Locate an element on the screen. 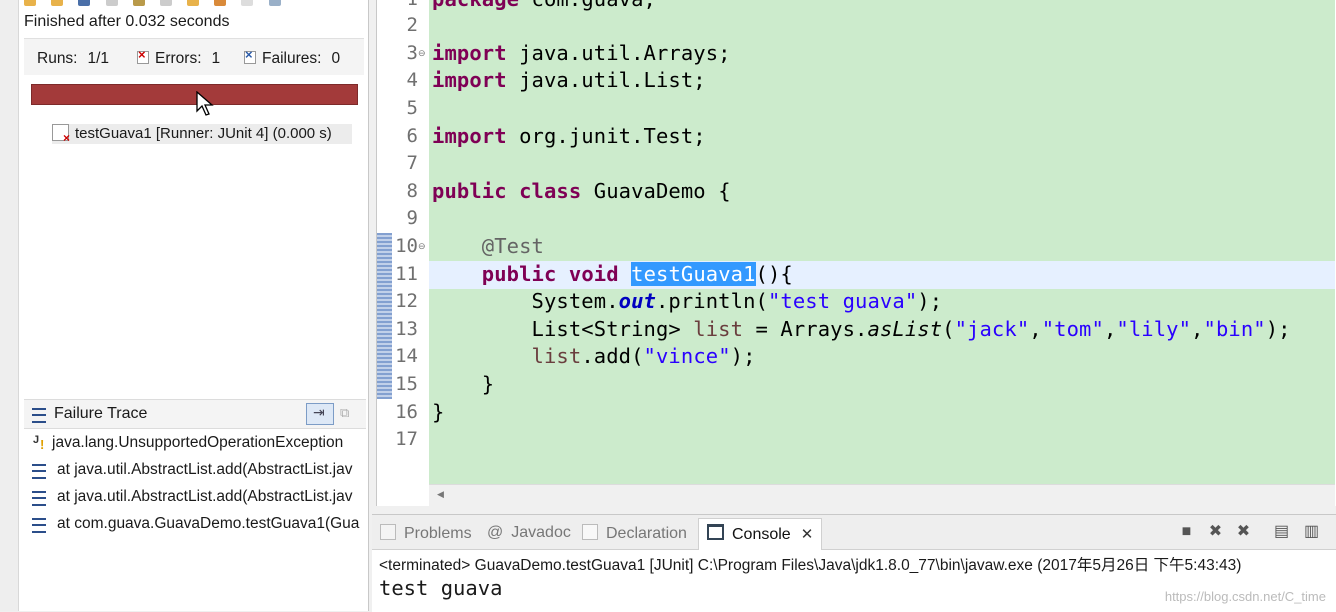 This screenshot has width=1336, height=612. failures-counter: Failures: 0 is located at coordinates (292, 57).